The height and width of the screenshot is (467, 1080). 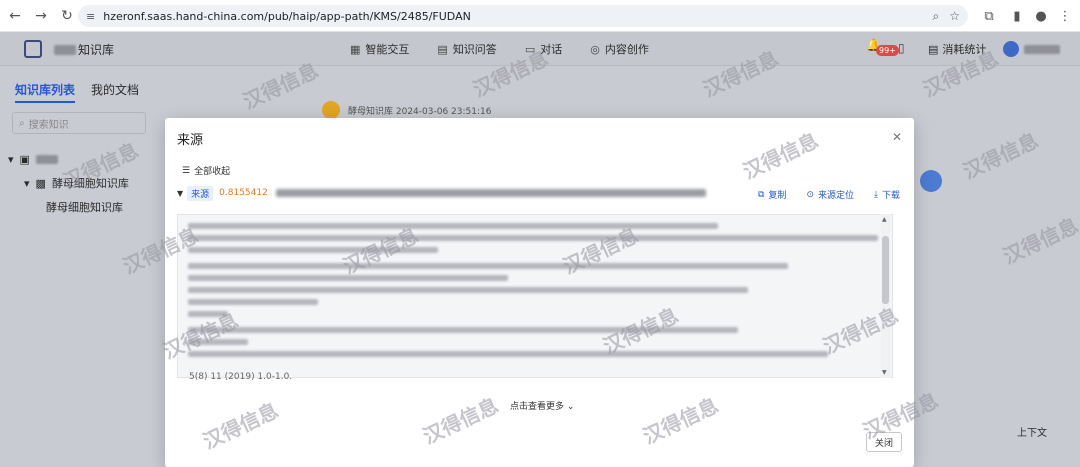 I want to click on tab-my-docs: 我的文档, so click(x=115, y=92).